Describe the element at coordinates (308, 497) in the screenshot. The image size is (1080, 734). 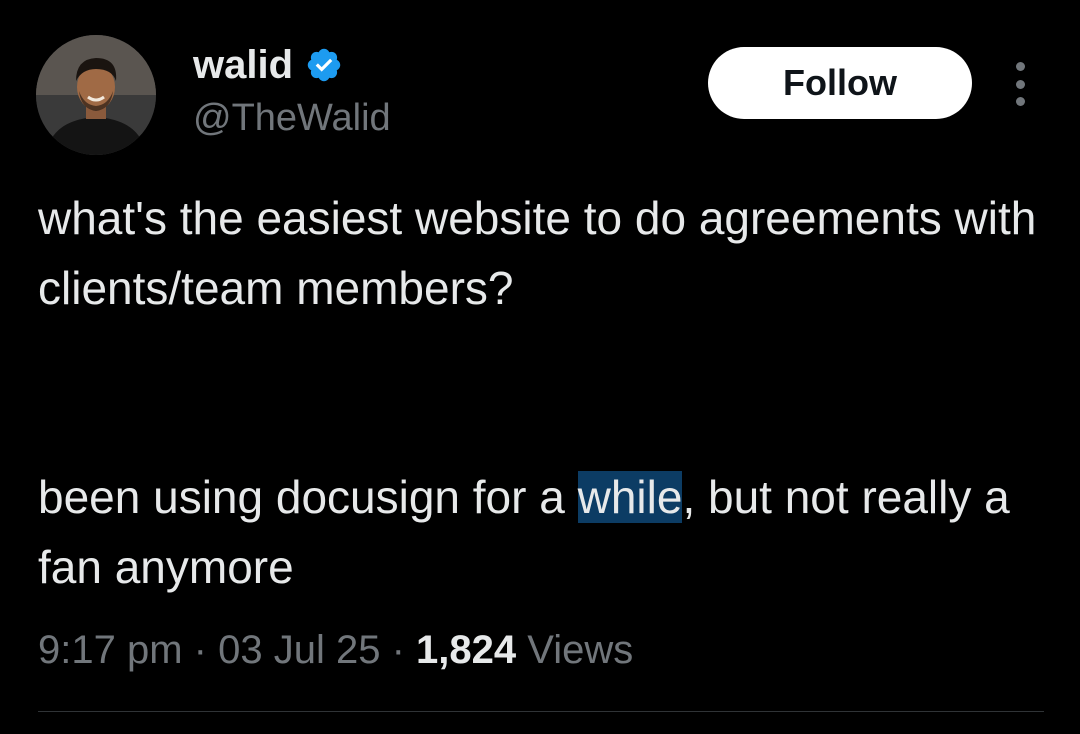
I see `tweet-text-segment: been using docusign for a` at that location.